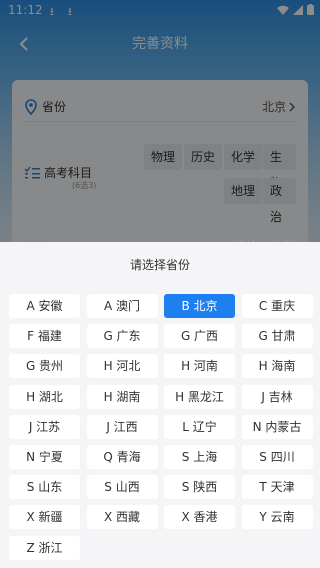  I want to click on province-option: H 湖南, so click(122, 396).